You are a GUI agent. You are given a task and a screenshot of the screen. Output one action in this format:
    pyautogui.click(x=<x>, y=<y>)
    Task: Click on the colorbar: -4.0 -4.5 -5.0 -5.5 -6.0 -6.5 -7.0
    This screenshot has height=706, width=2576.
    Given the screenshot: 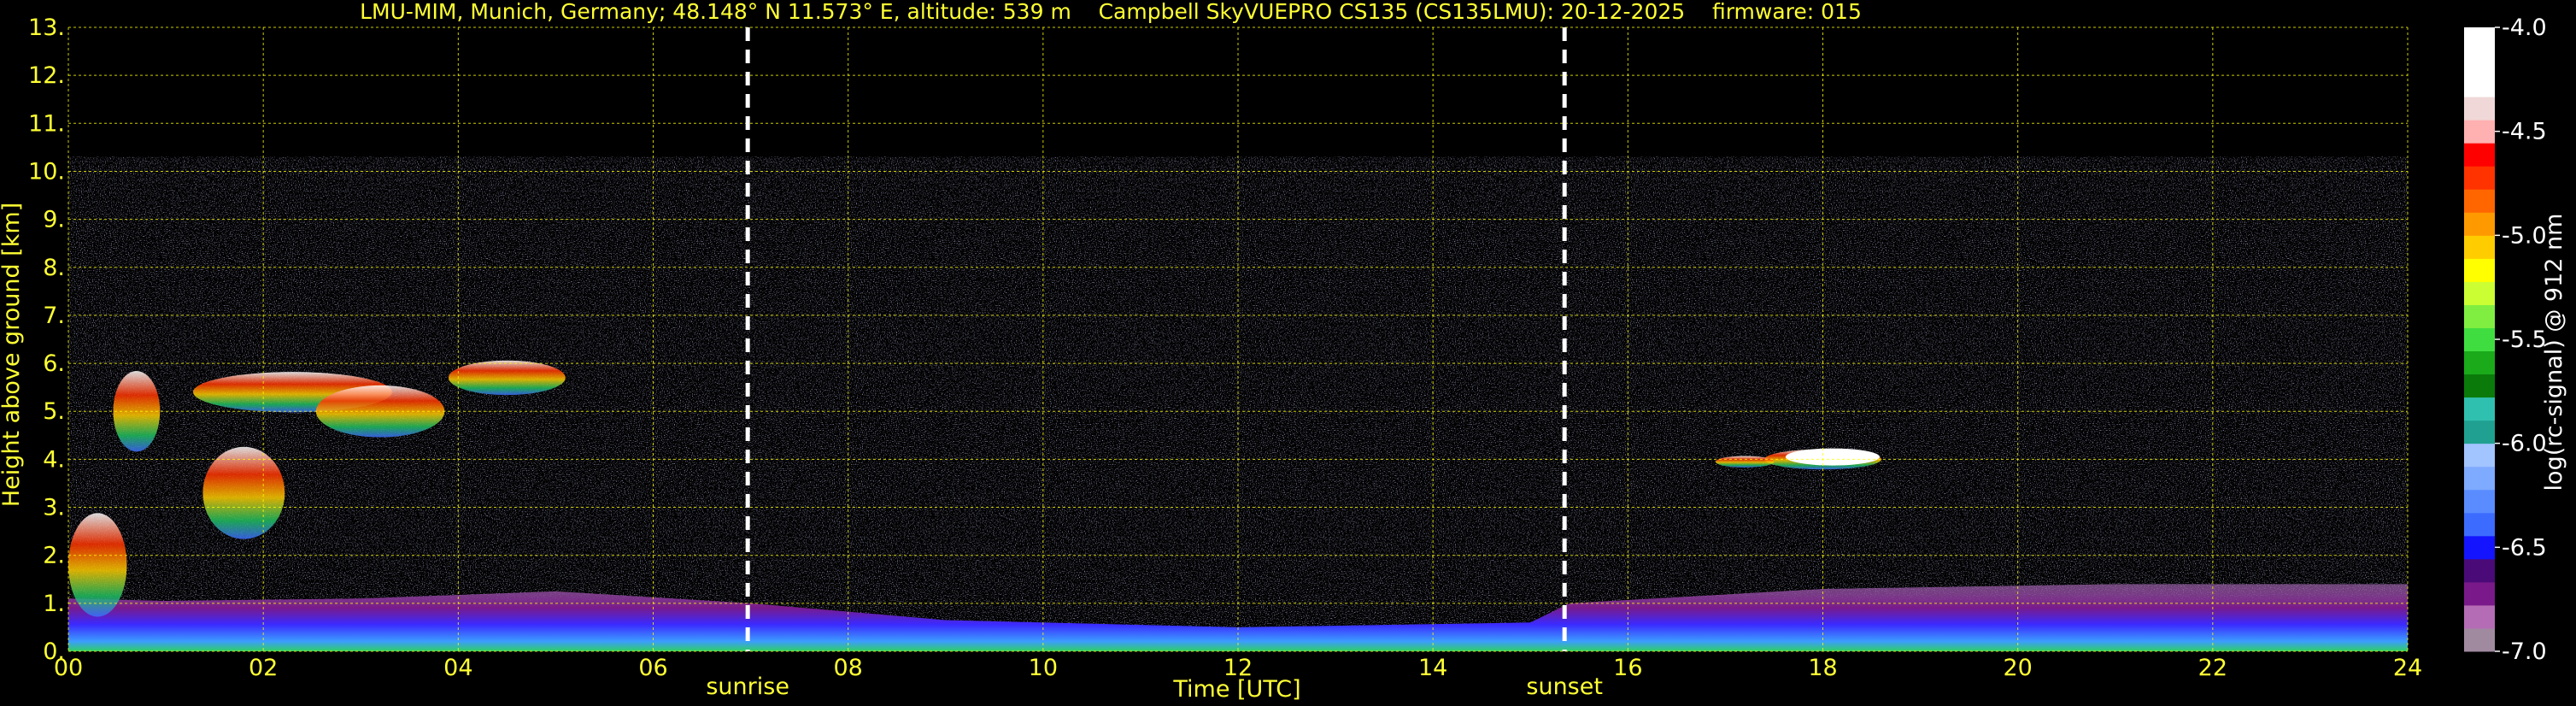 What is the action you would take?
    pyautogui.click(x=2505, y=340)
    